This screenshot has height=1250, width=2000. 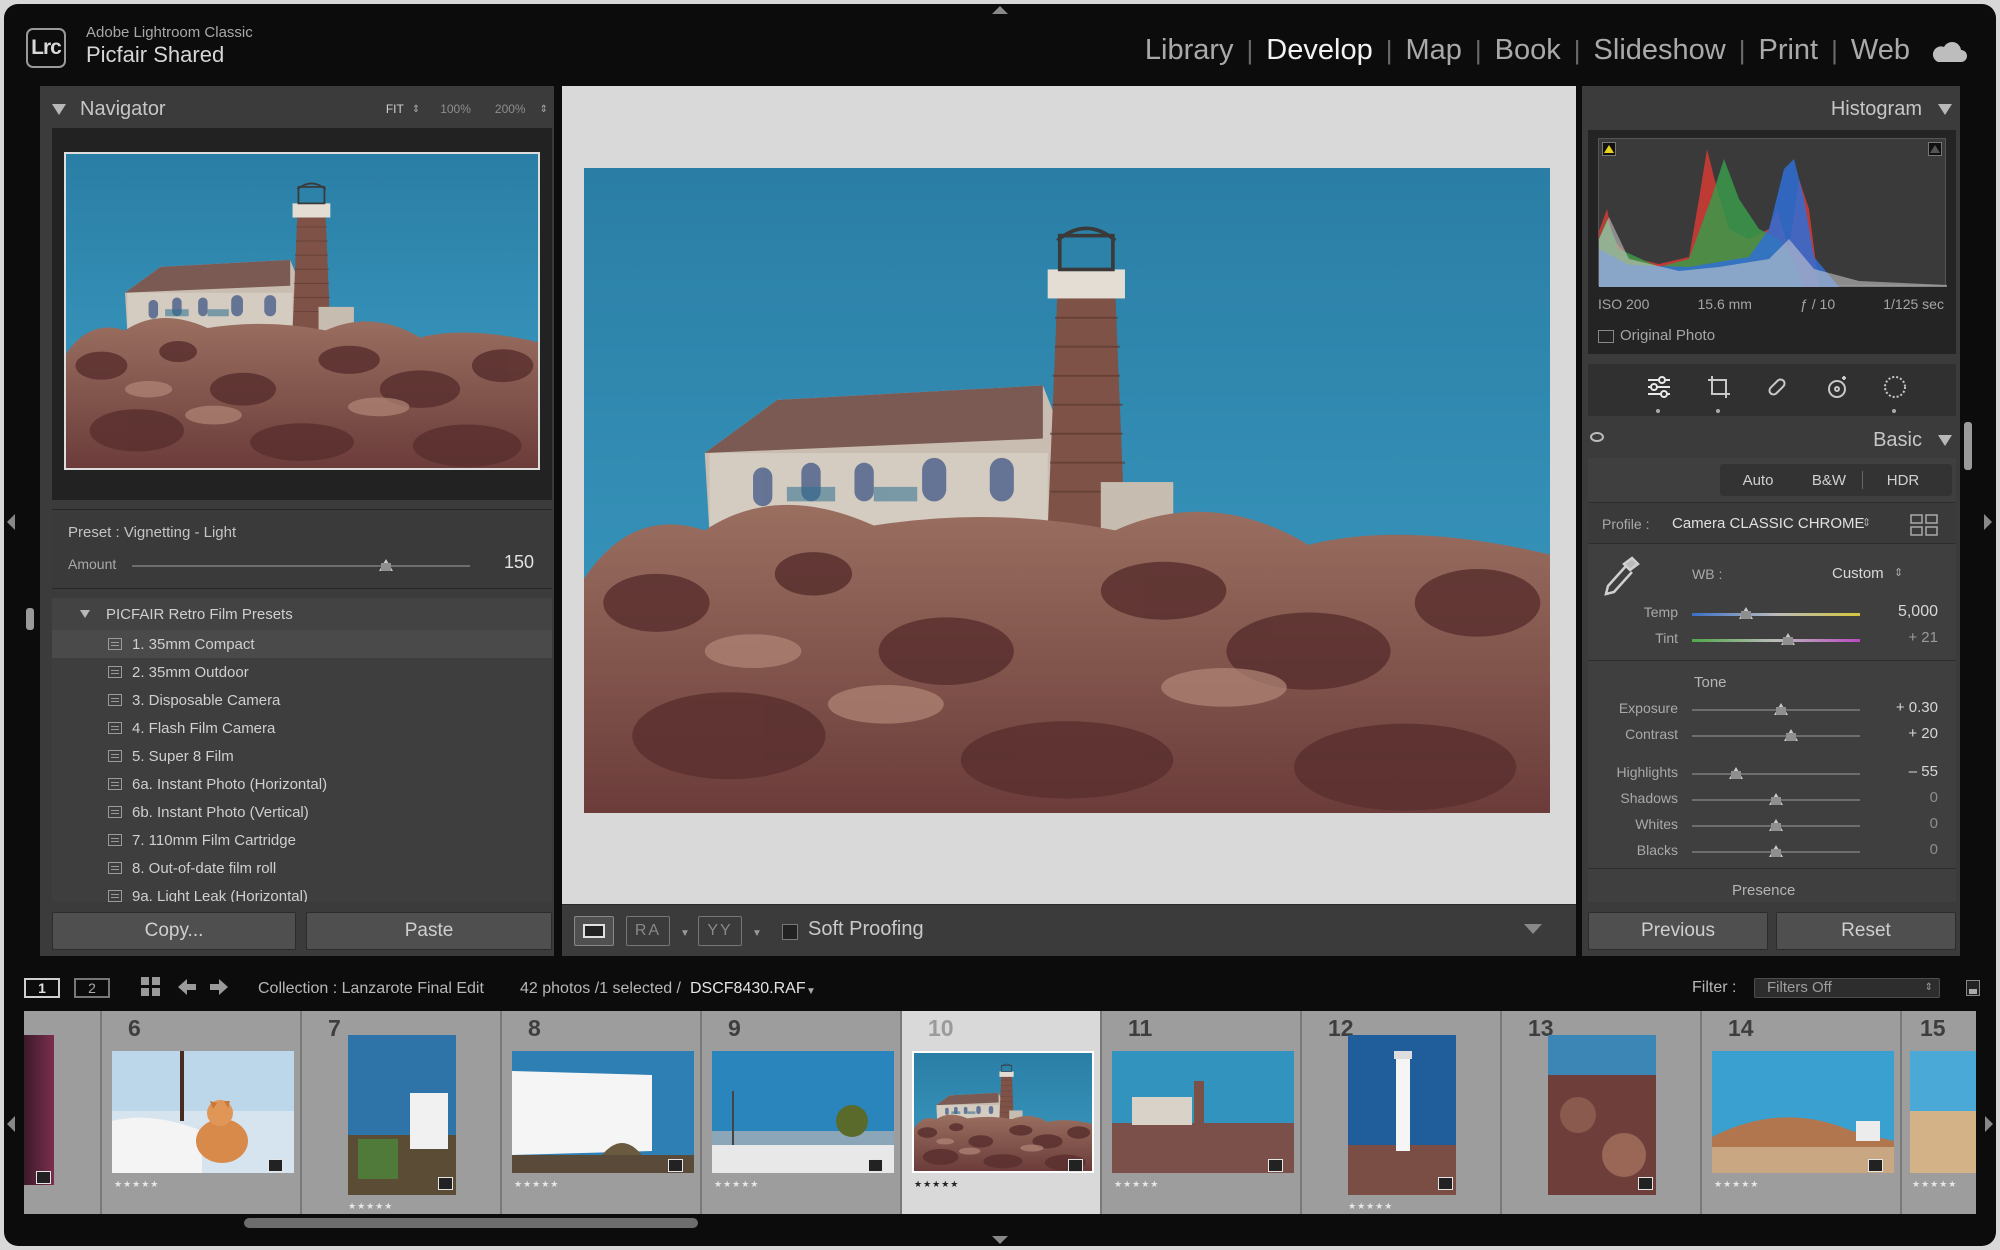 I want to click on zoom-100: 100%, so click(x=455, y=109).